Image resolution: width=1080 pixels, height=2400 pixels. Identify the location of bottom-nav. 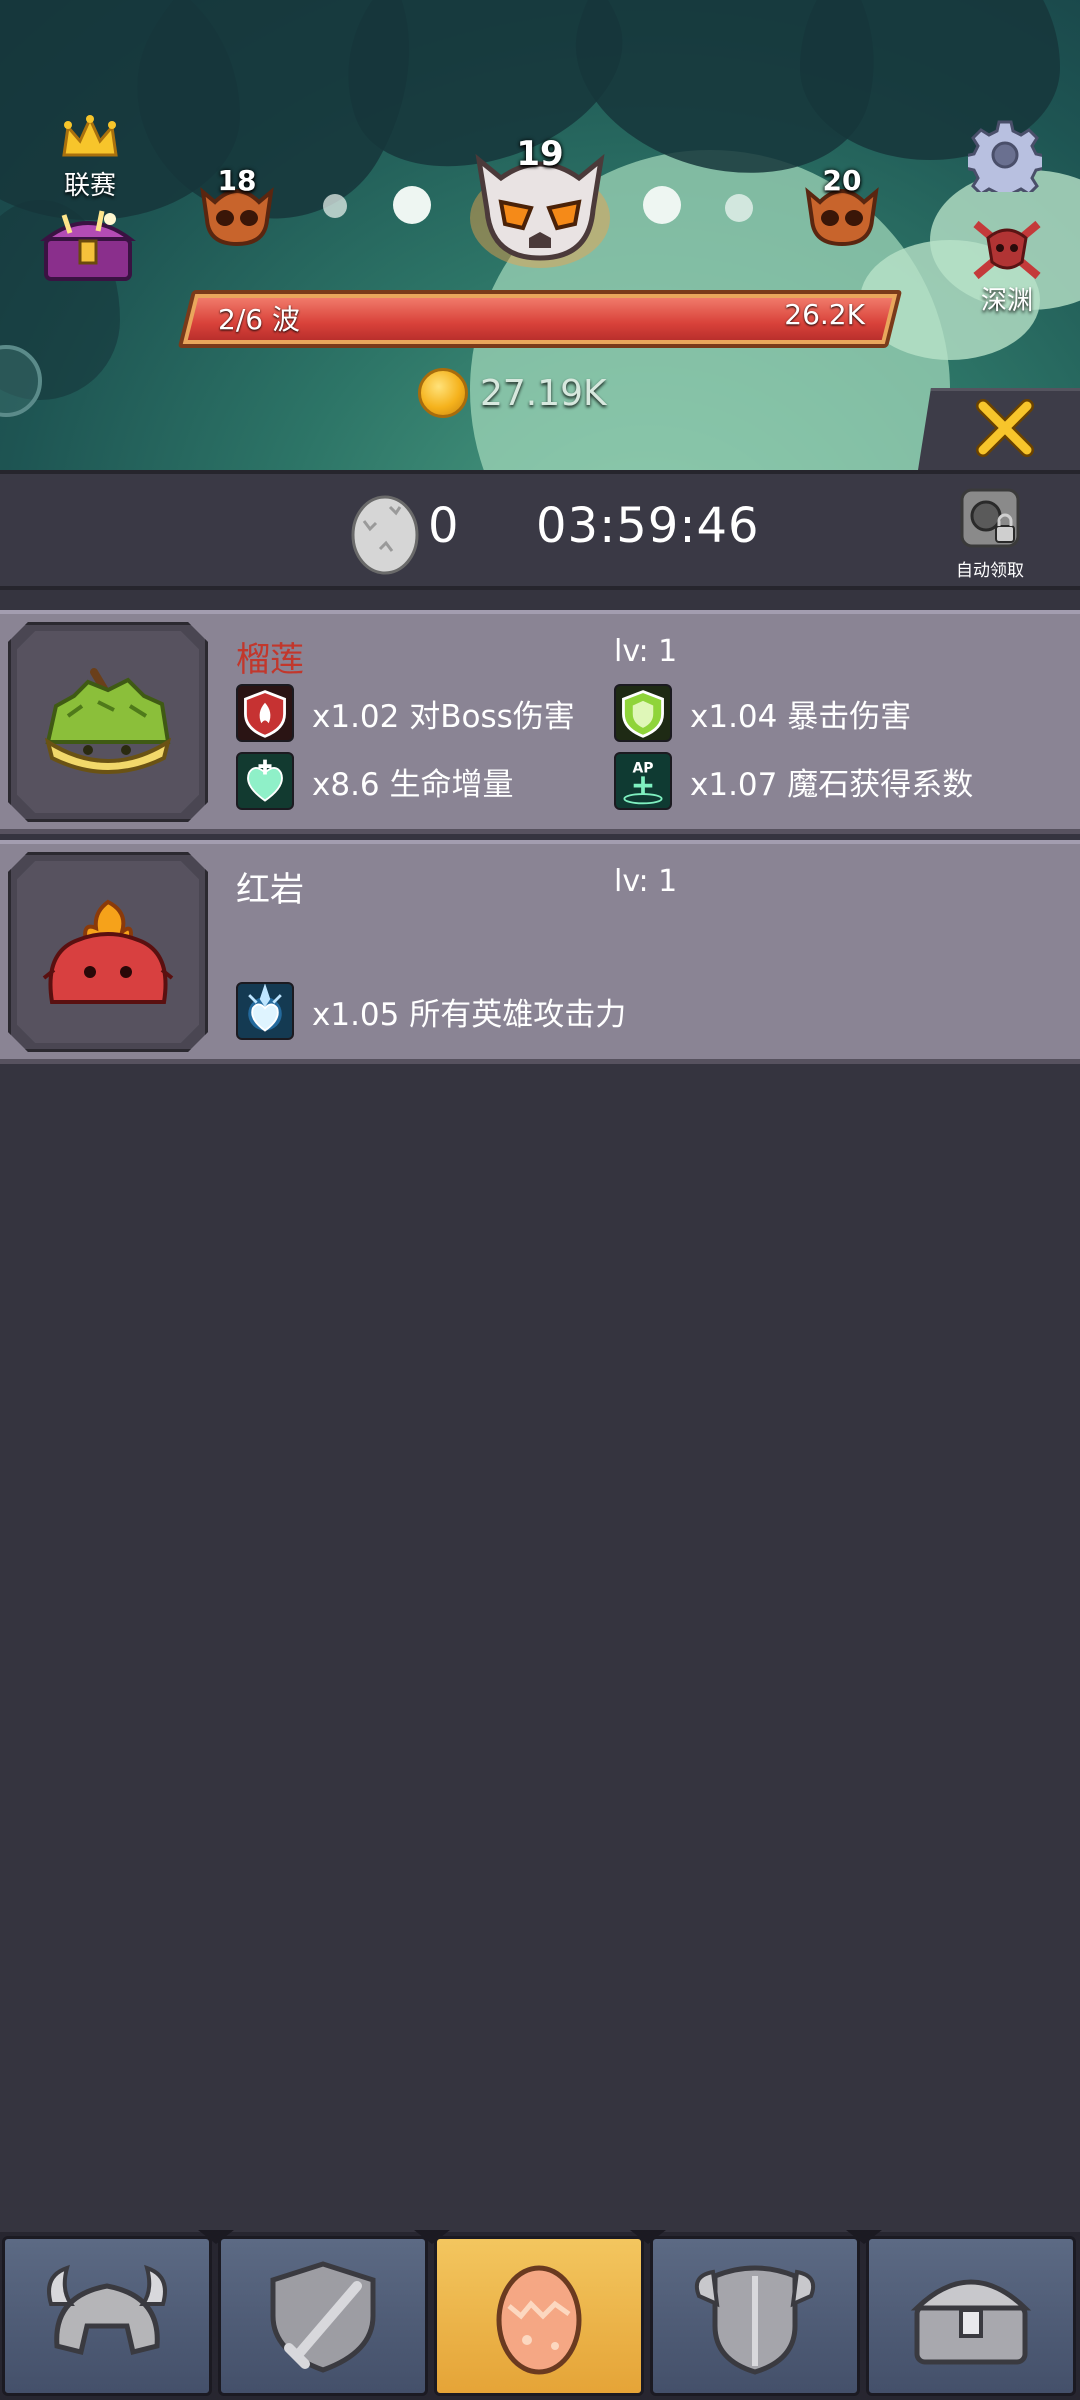
(540, 2315).